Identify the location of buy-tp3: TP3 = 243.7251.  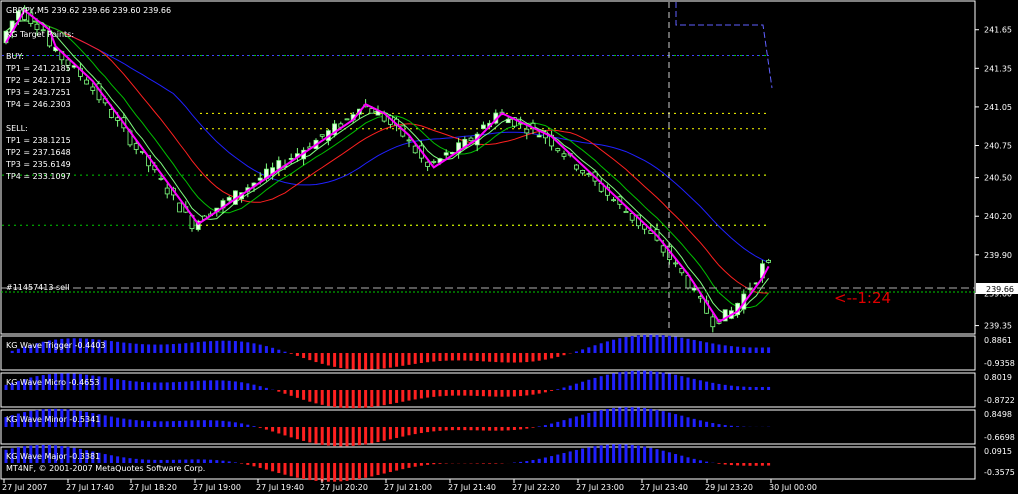
(38, 92).